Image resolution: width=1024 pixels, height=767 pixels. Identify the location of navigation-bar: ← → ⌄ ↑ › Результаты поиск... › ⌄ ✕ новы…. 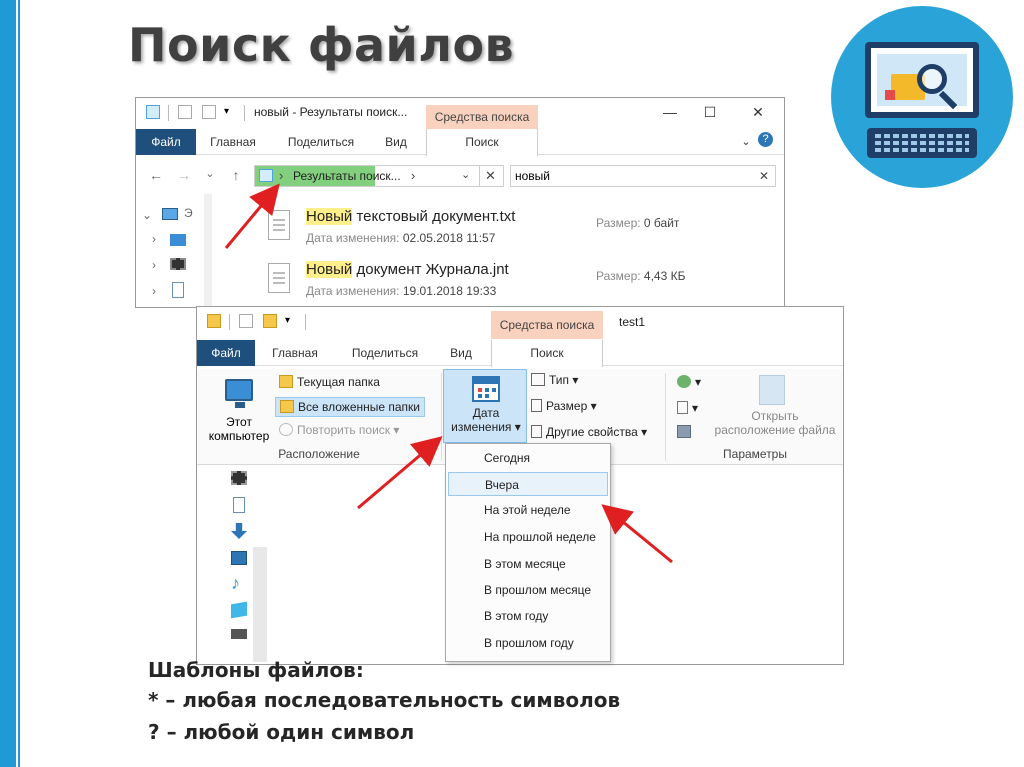
(460, 176).